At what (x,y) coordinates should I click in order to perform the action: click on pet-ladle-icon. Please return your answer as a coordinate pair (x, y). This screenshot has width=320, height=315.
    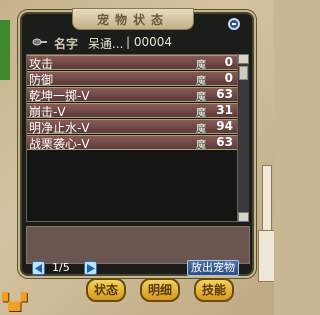
    Looking at the image, I should click on (39, 42).